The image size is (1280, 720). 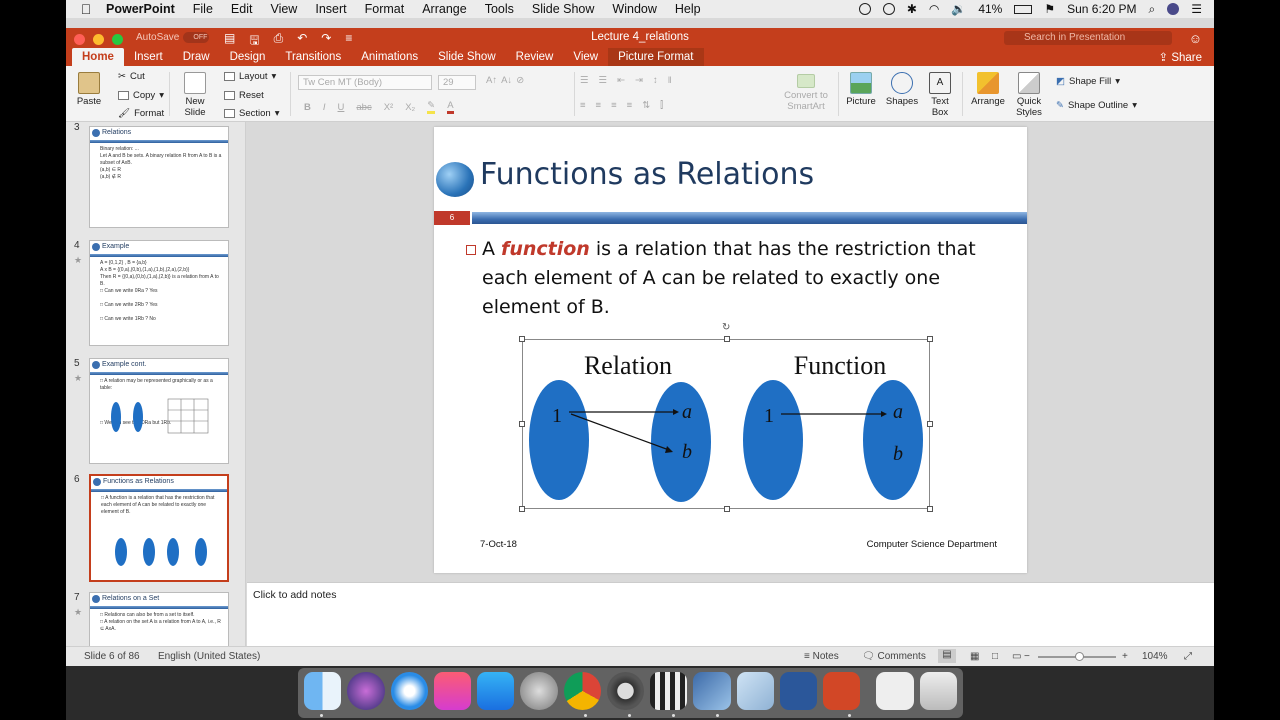 What do you see at coordinates (726, 417) in the screenshot?
I see `selected-picture: Relation Function 1 a b 1 a b ↻` at bounding box center [726, 417].